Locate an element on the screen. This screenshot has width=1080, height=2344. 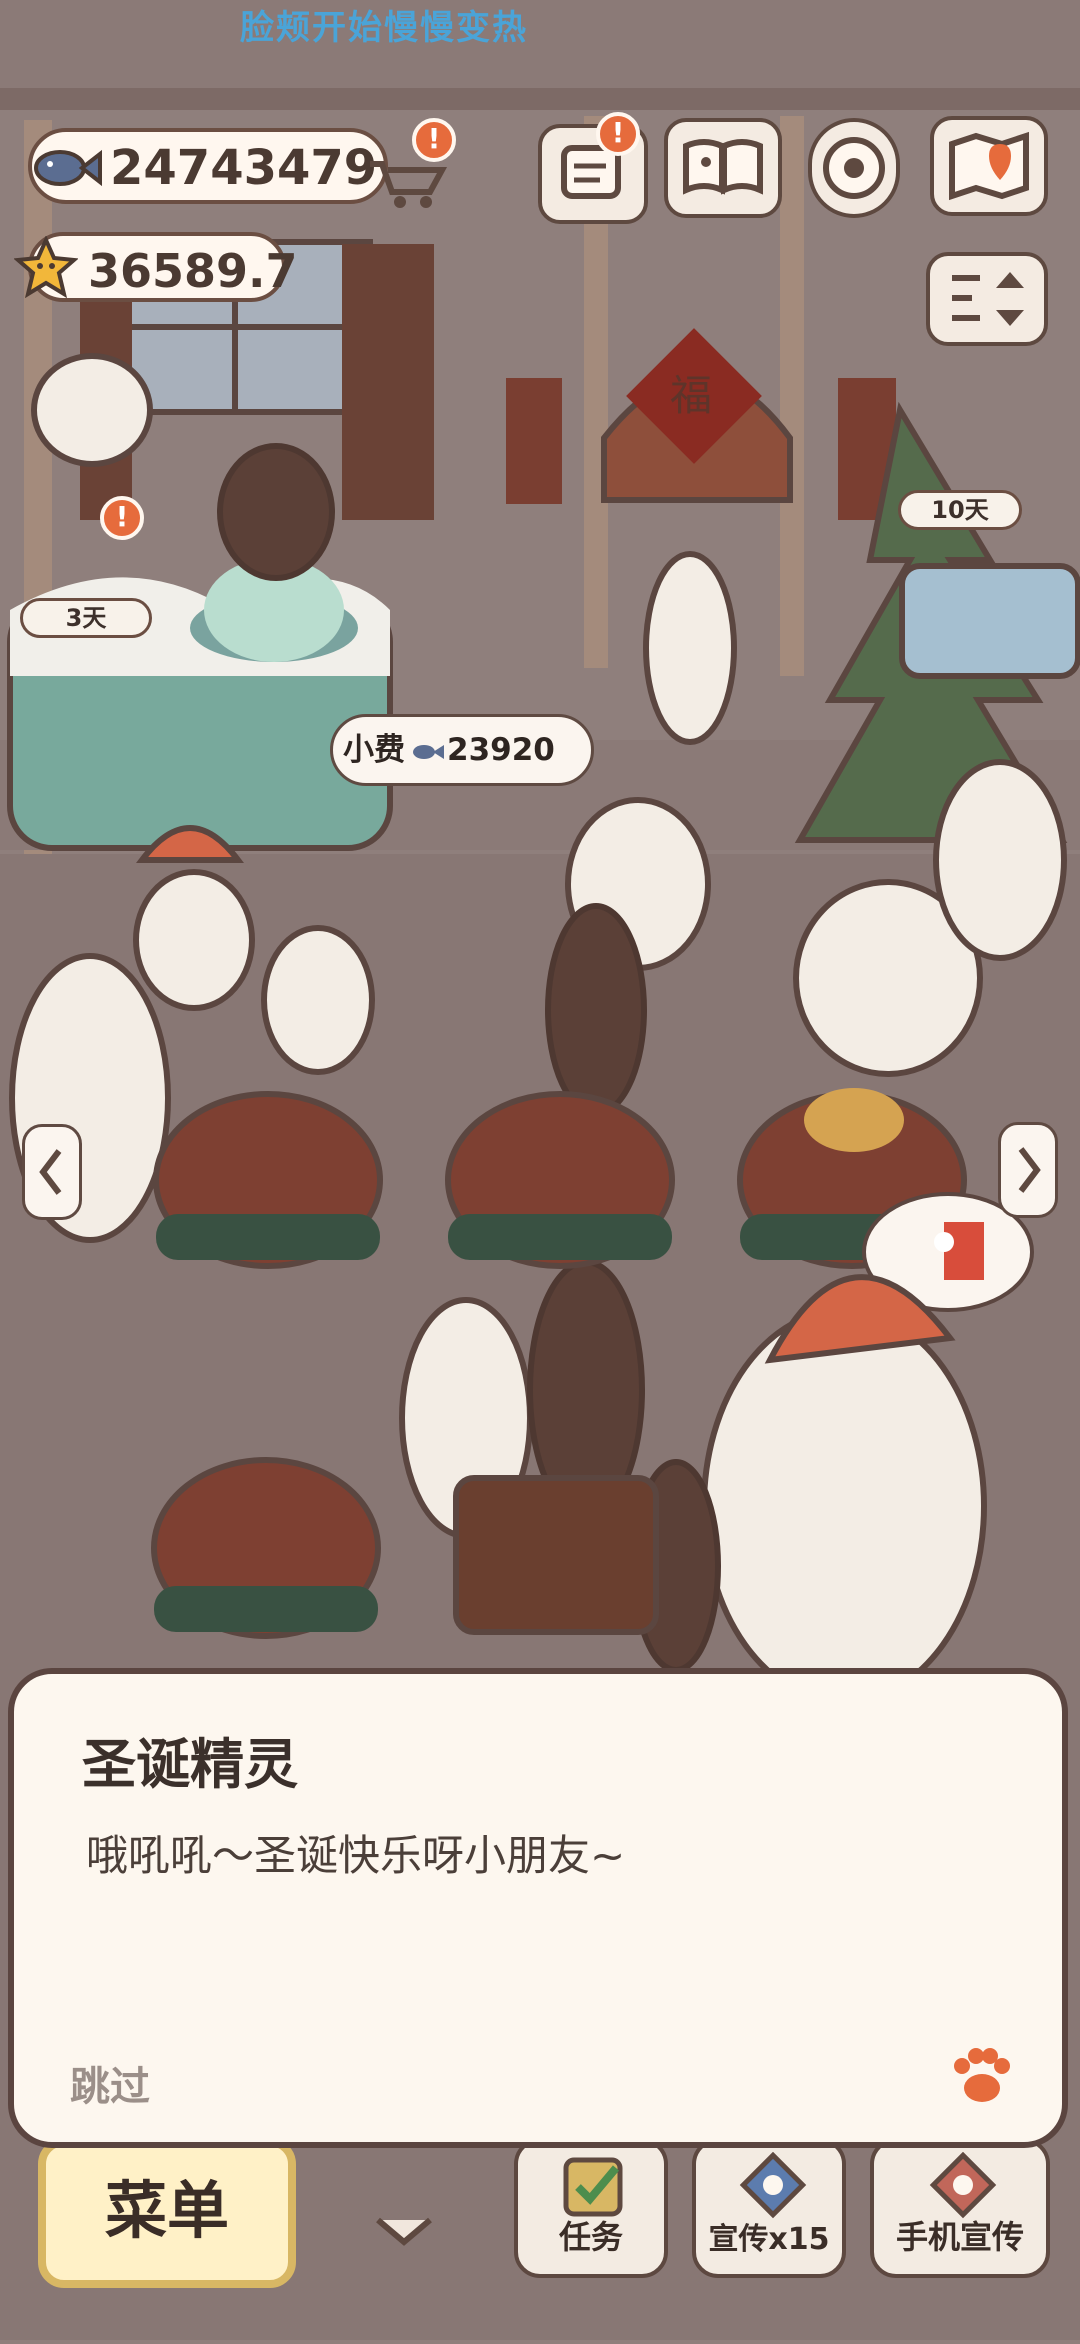
sort-icon is located at coordinates (988, 299).